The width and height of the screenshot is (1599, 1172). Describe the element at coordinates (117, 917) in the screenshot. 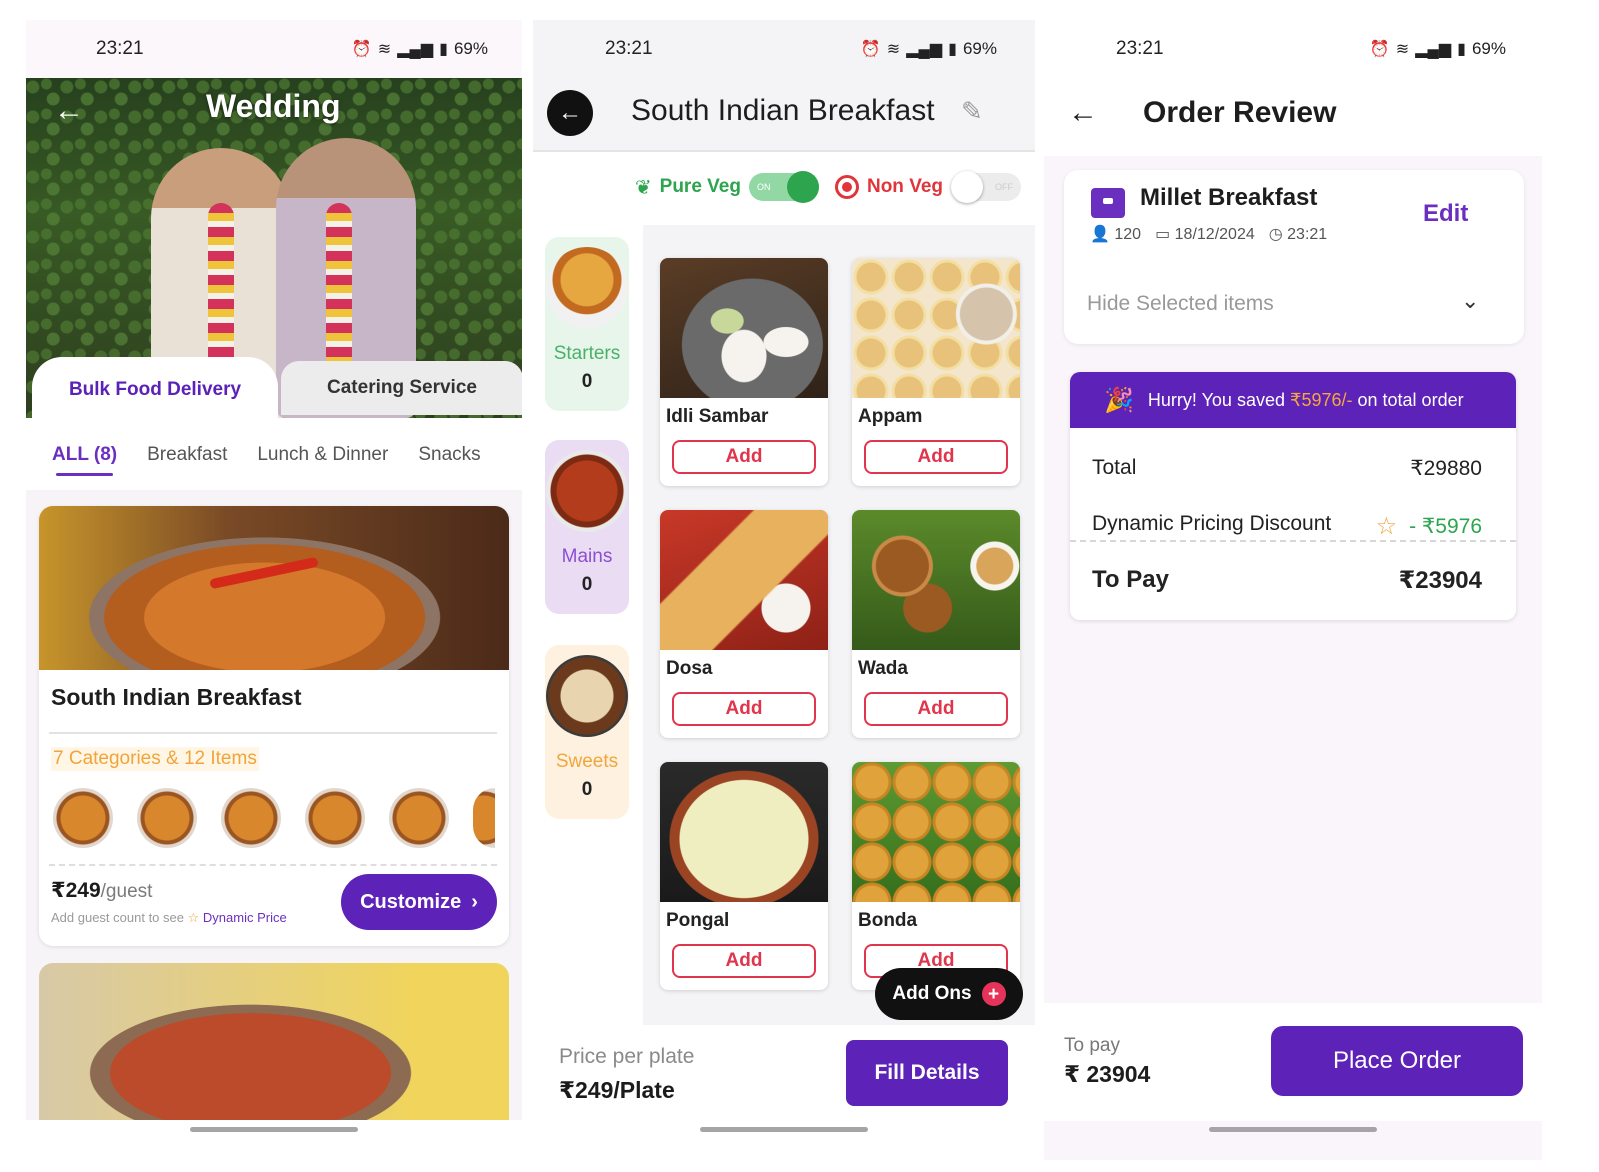

I see `hint-text: Add guest count to see` at that location.